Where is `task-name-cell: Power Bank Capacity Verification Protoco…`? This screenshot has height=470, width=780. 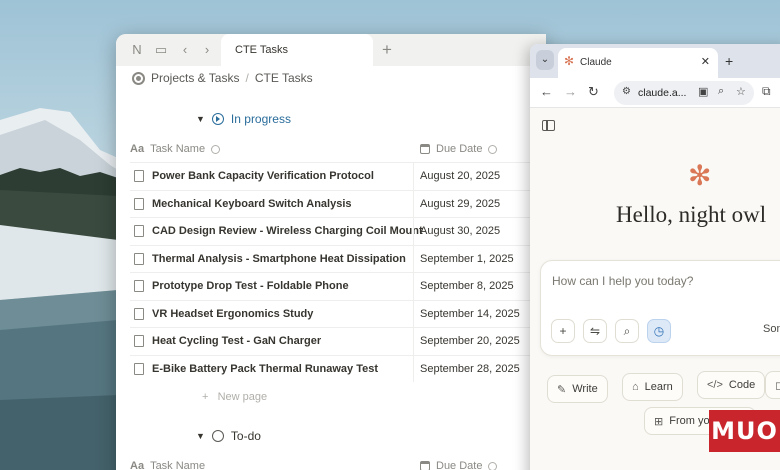
task-name-cell: Power Bank Capacity Verification Protoco… is located at coordinates (263, 176).